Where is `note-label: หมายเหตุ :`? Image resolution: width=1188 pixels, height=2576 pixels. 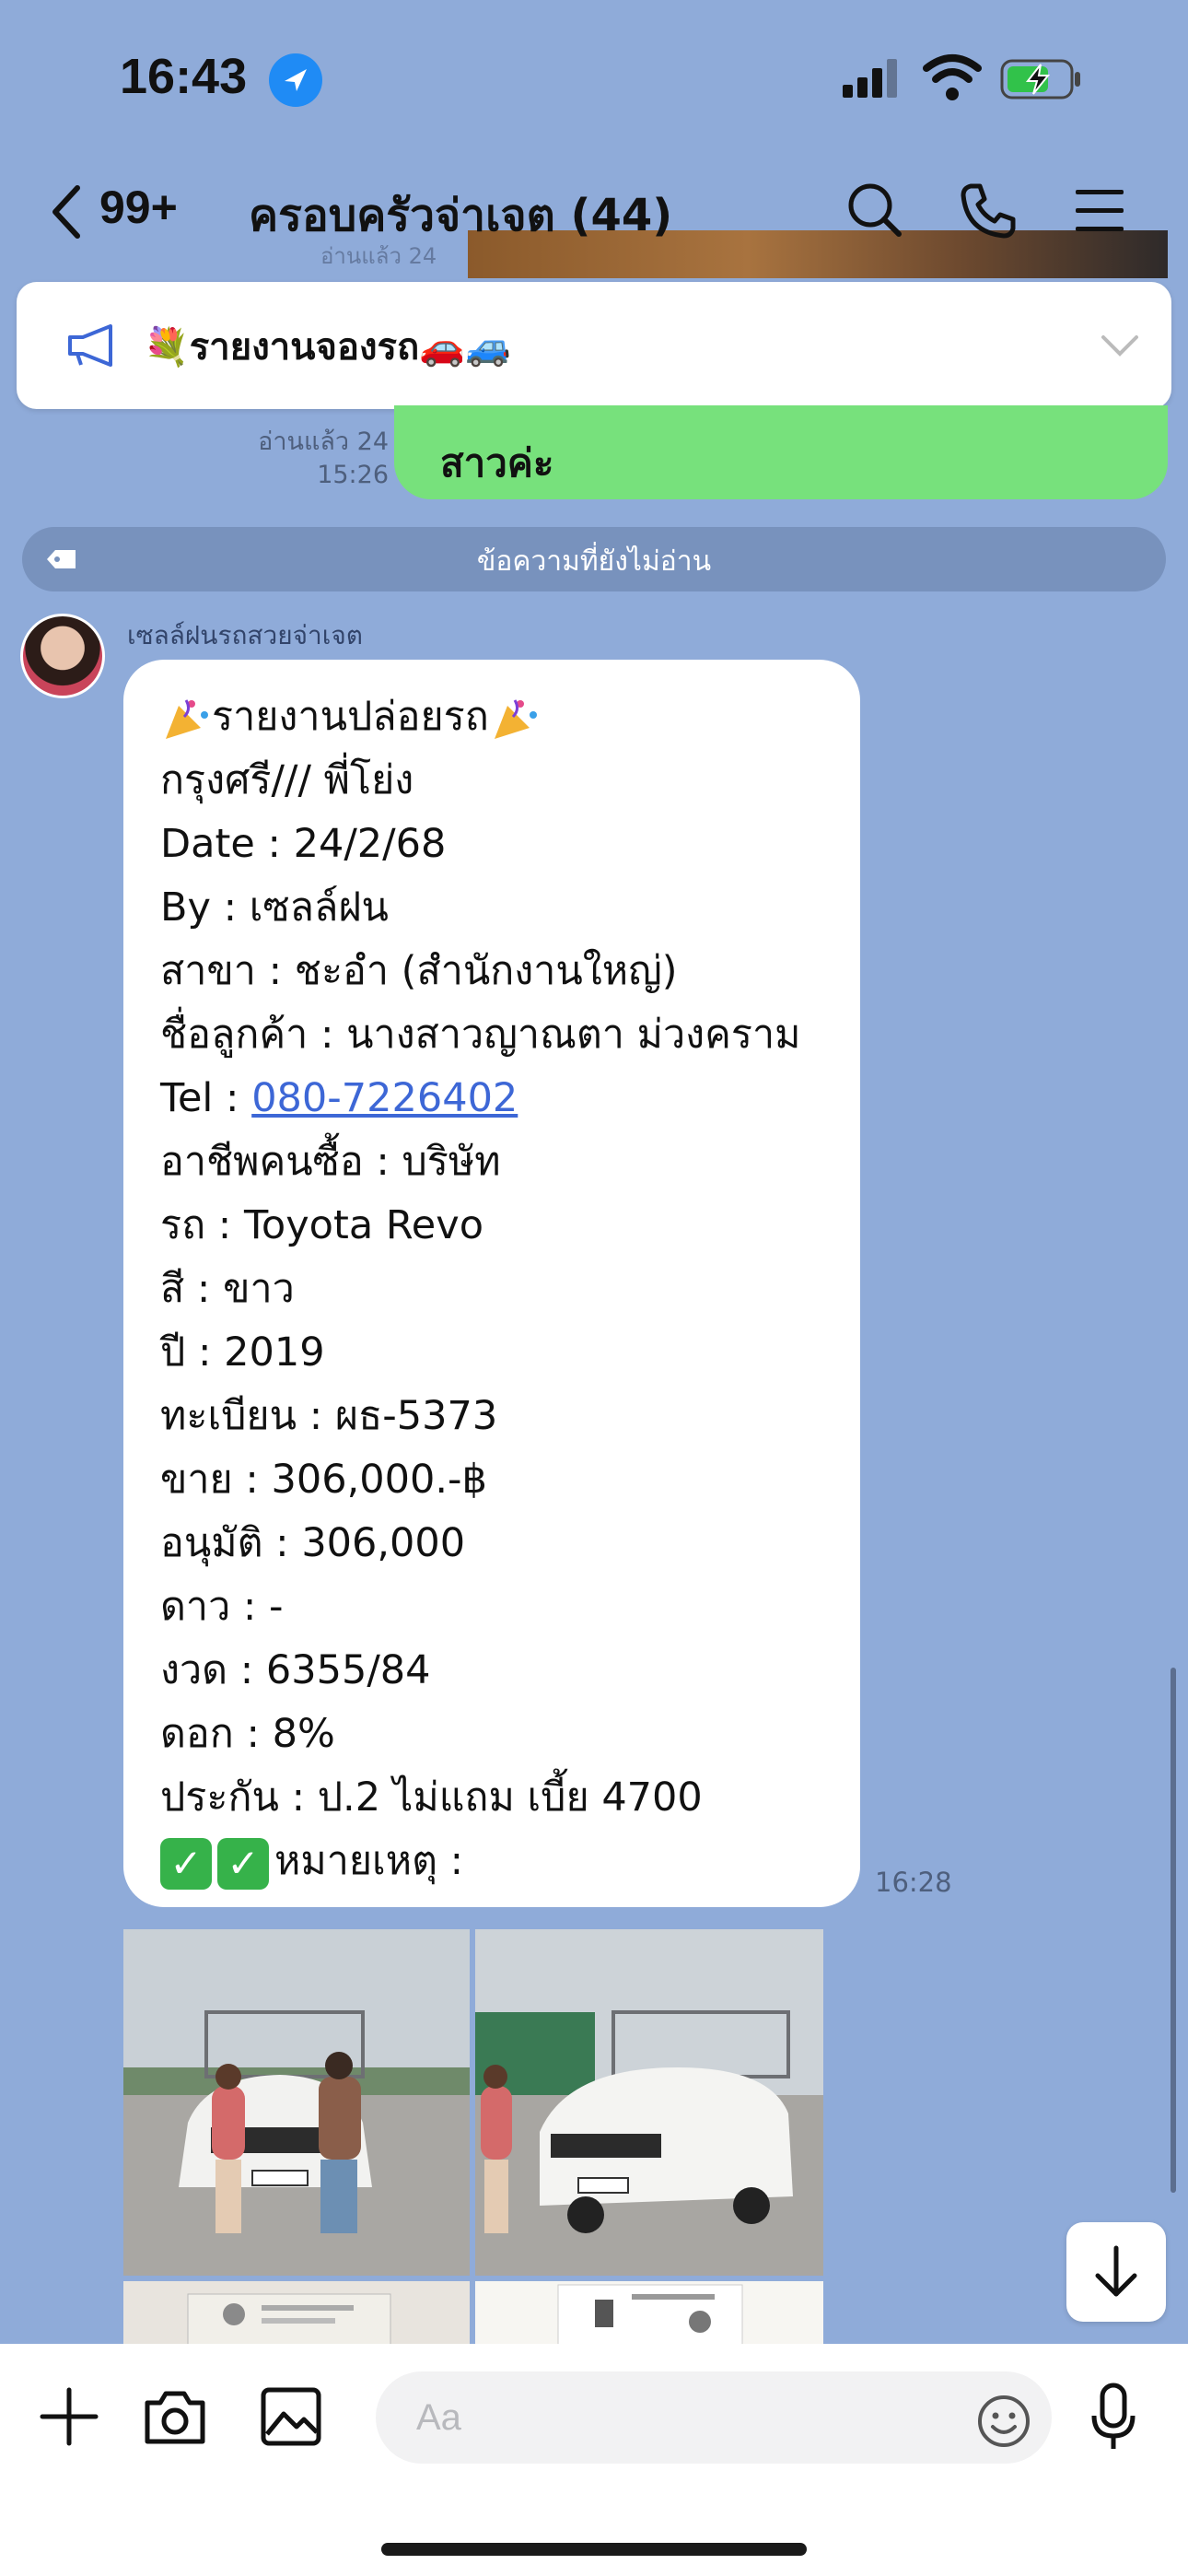
note-label: หมายเหตุ : is located at coordinates (369, 1861).